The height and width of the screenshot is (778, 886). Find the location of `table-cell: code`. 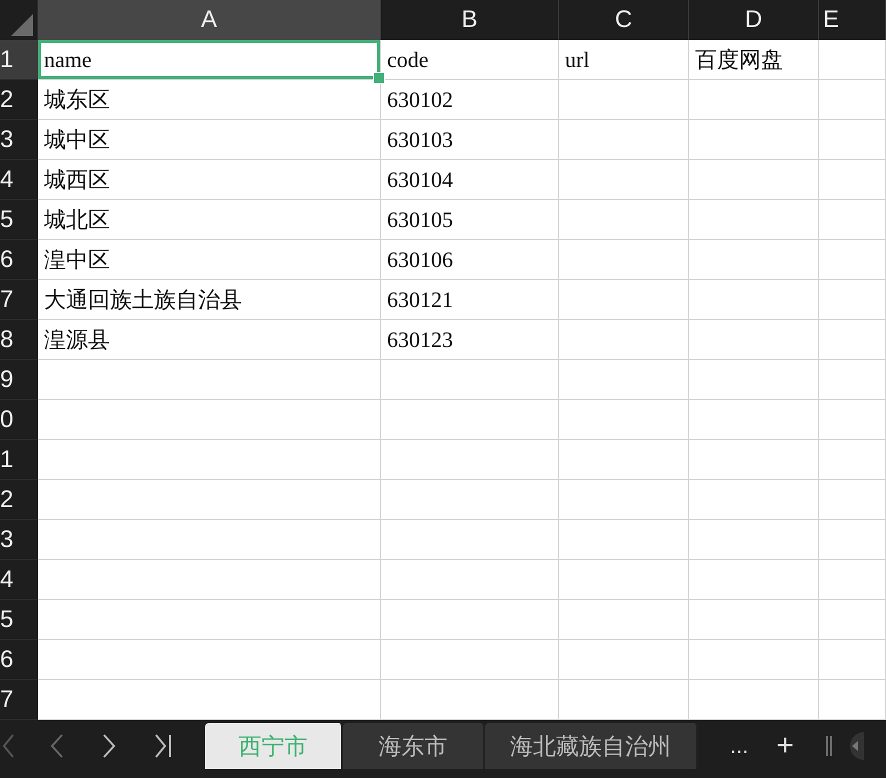

table-cell: code is located at coordinates (470, 60).